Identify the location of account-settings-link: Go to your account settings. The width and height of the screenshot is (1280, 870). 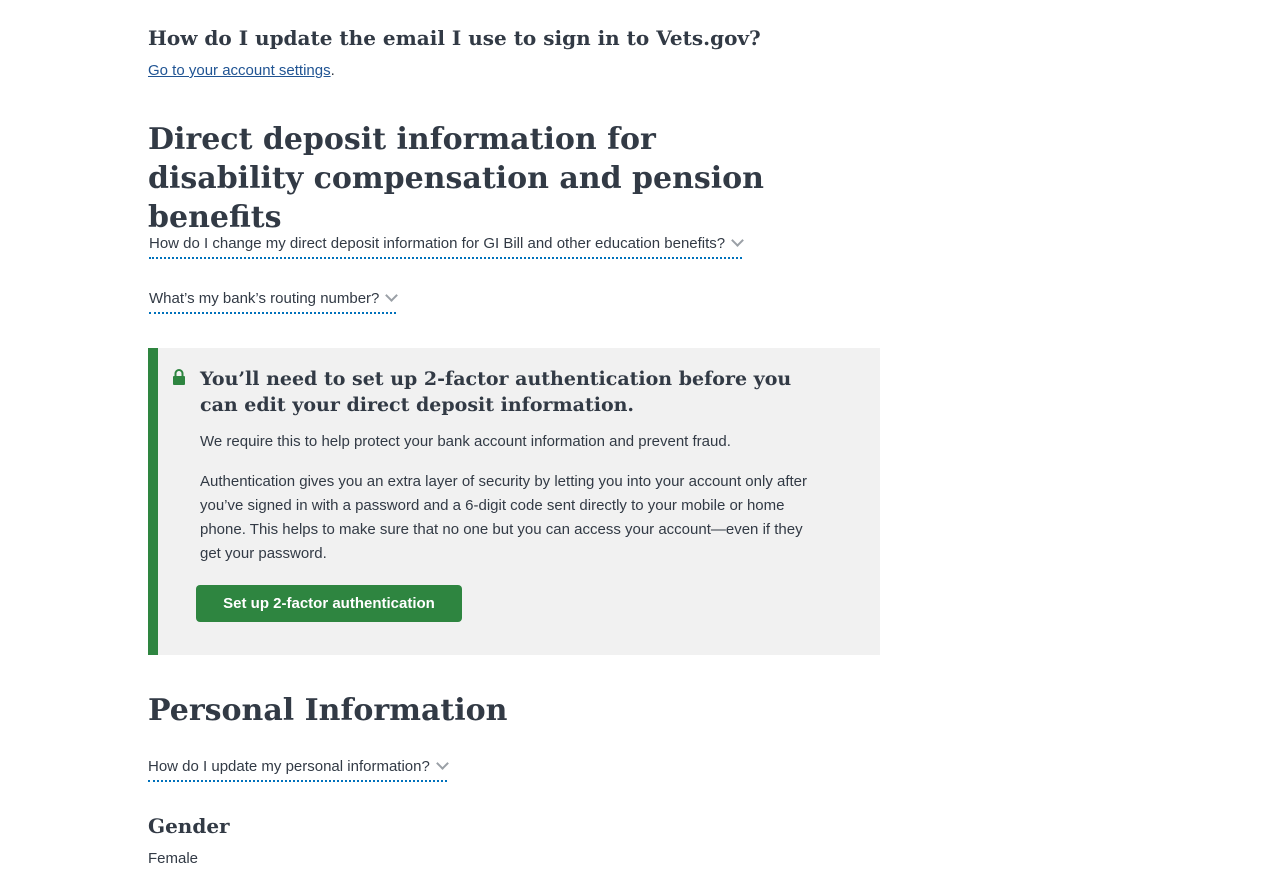
(239, 70).